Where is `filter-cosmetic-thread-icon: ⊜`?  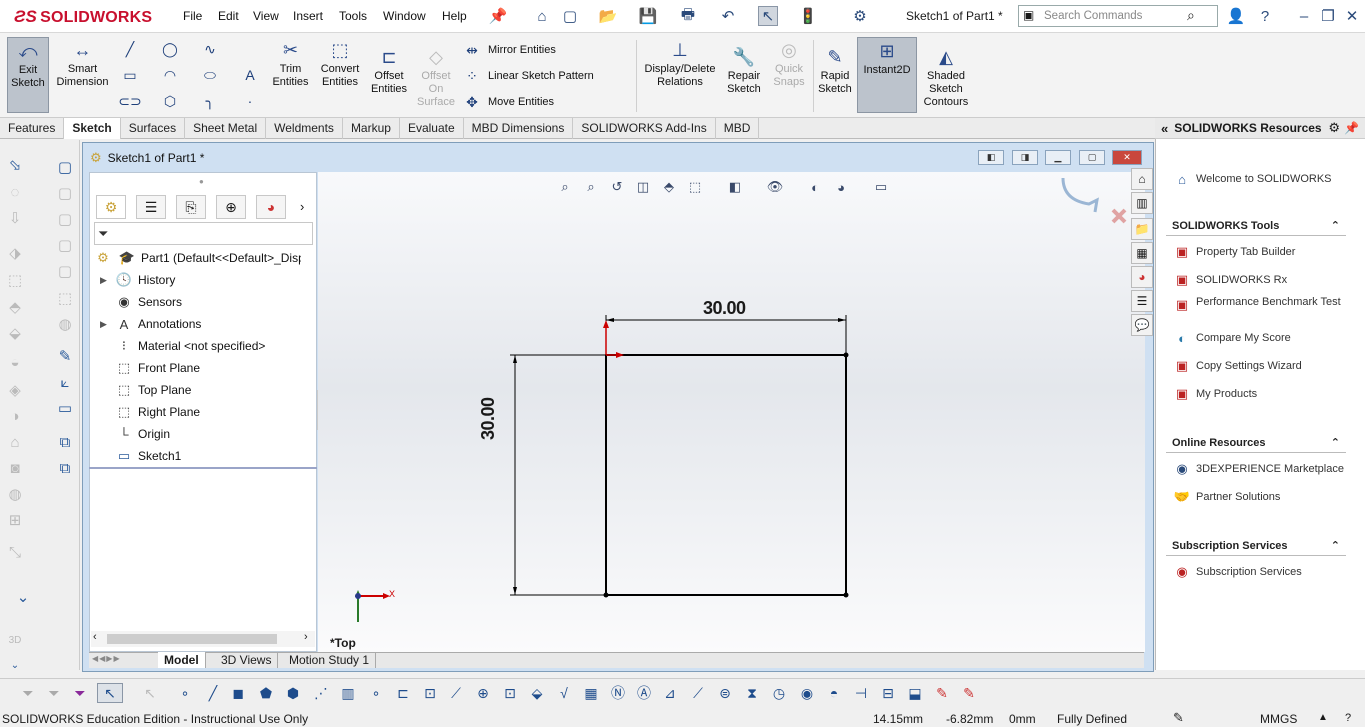
filter-cosmetic-thread-icon: ⊜ is located at coordinates (725, 693).